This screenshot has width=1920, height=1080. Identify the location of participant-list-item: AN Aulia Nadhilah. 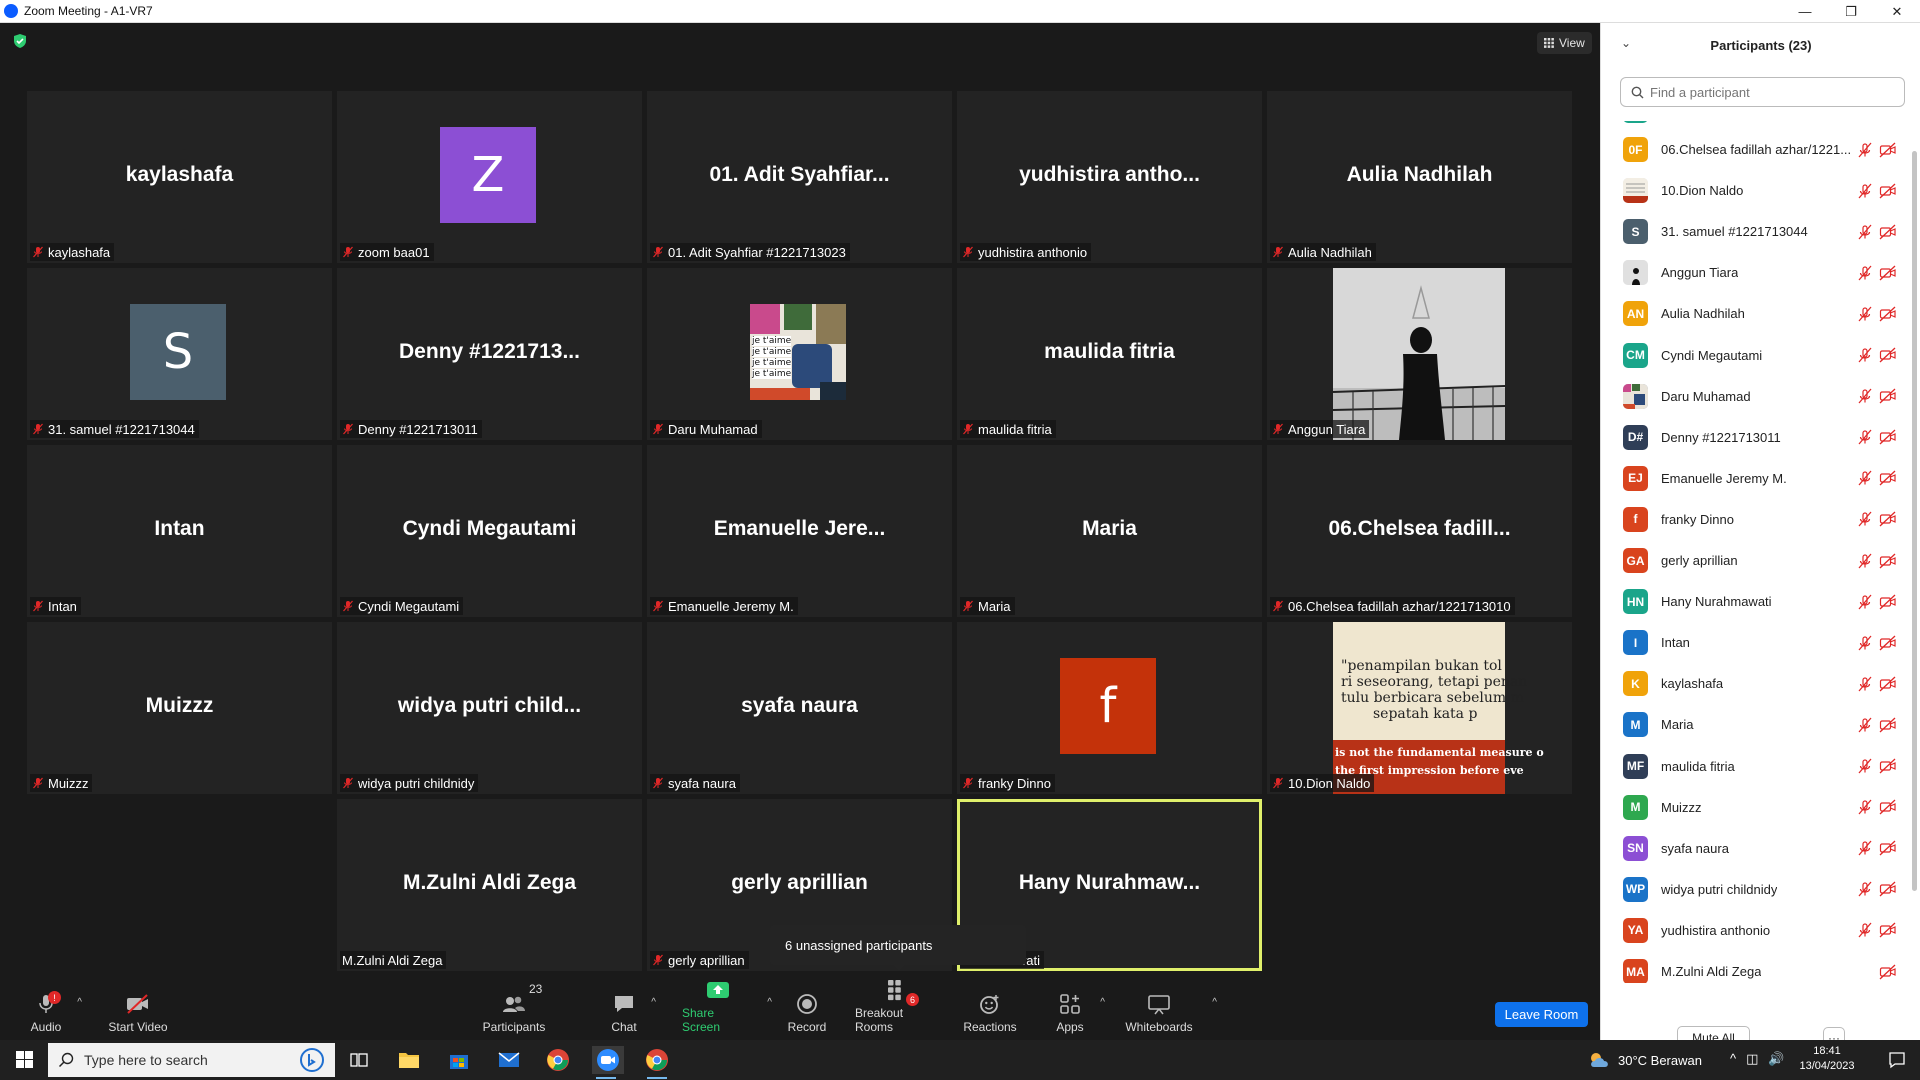
(1756, 313).